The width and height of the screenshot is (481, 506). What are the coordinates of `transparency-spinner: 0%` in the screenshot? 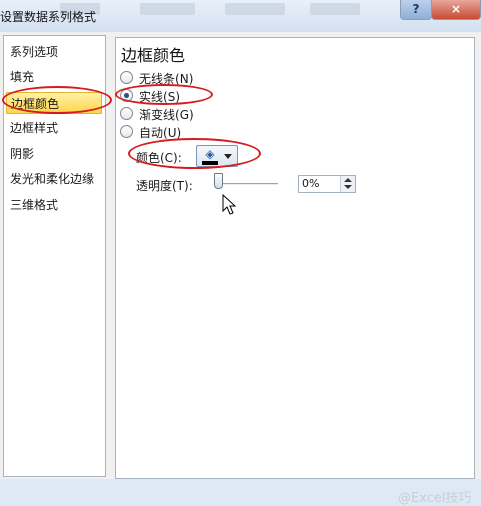 It's located at (327, 184).